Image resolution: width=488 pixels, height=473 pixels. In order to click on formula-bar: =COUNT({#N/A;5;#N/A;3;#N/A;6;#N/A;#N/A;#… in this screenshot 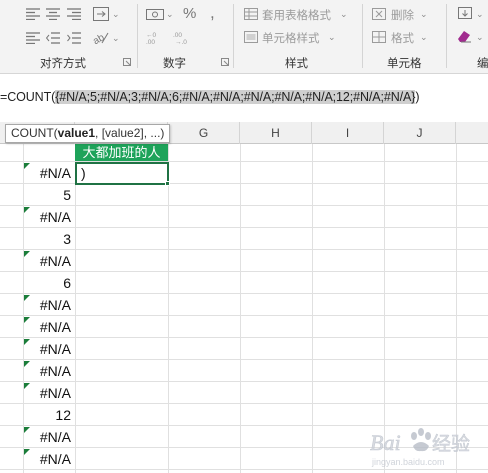, I will do `click(244, 97)`.